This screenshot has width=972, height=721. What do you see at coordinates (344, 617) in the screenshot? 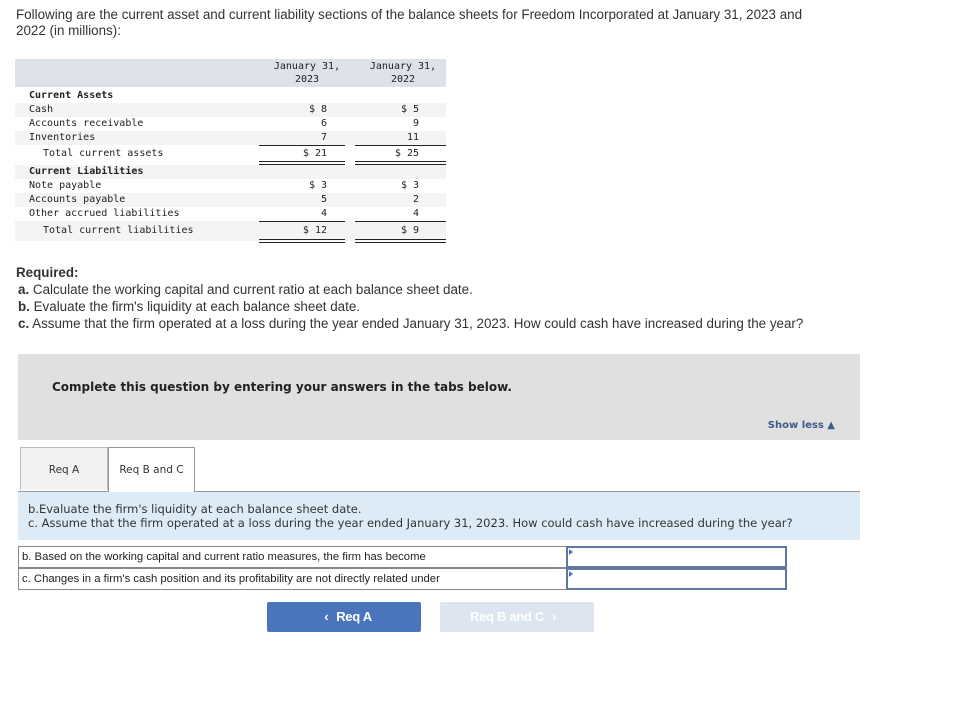
I see `prev-req-a-button: ‹ Req A` at bounding box center [344, 617].